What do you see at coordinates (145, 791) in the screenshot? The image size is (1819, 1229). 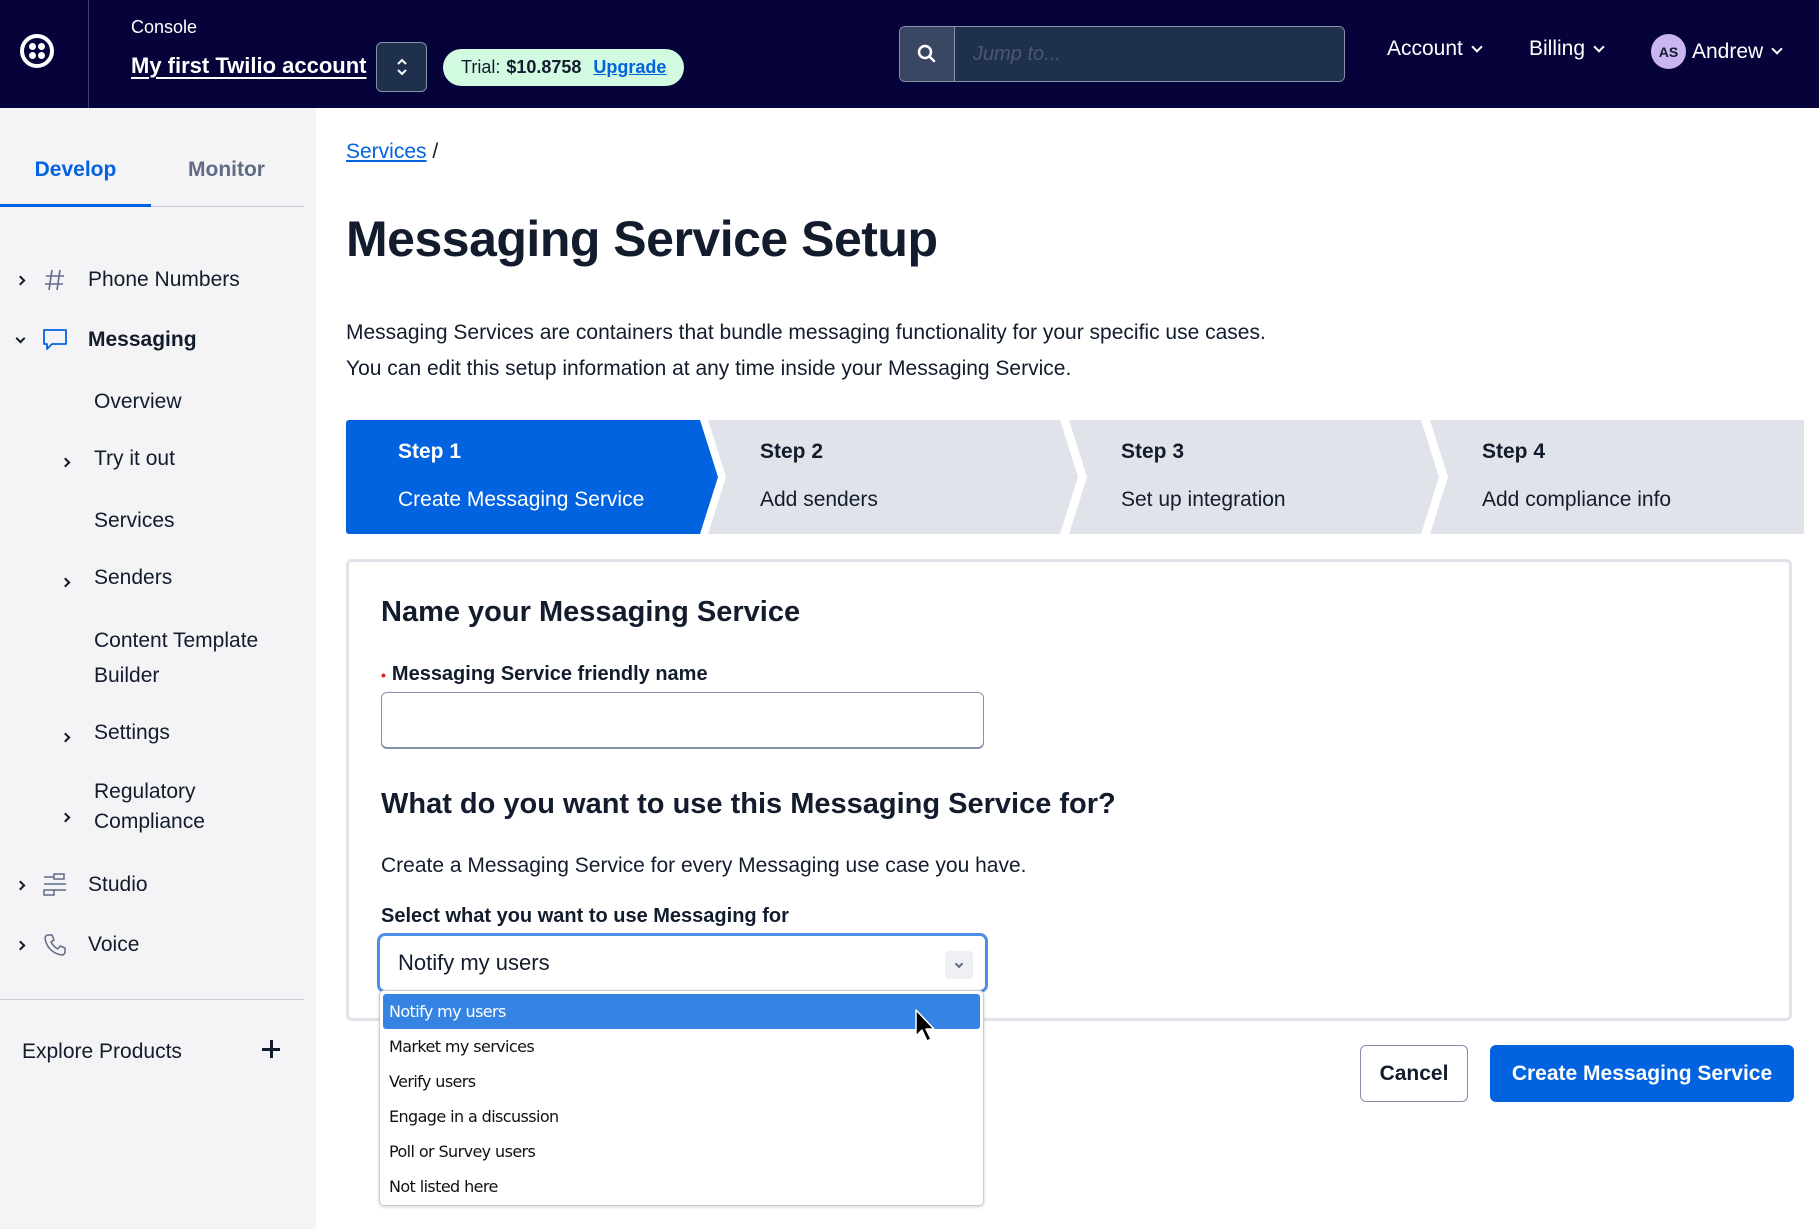 I see `sidebar-subitem-label-line1: Regulatory` at bounding box center [145, 791].